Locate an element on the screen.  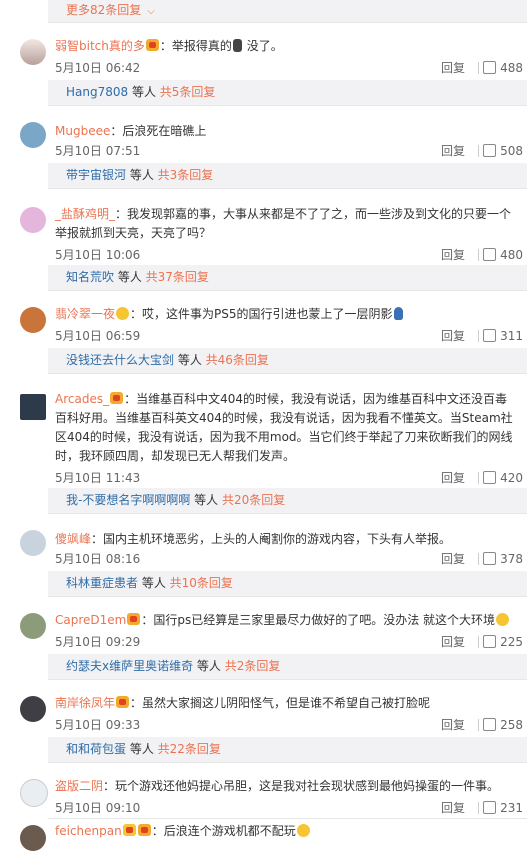
comment-username: 南岸徐凤年 is located at coordinates (85, 703).